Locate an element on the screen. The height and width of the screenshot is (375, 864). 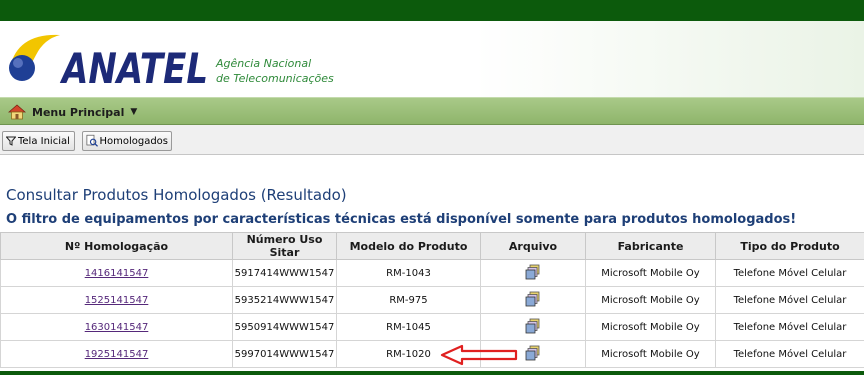
toolbar: Tela Inicial Homologados is located at coordinates (432, 140).